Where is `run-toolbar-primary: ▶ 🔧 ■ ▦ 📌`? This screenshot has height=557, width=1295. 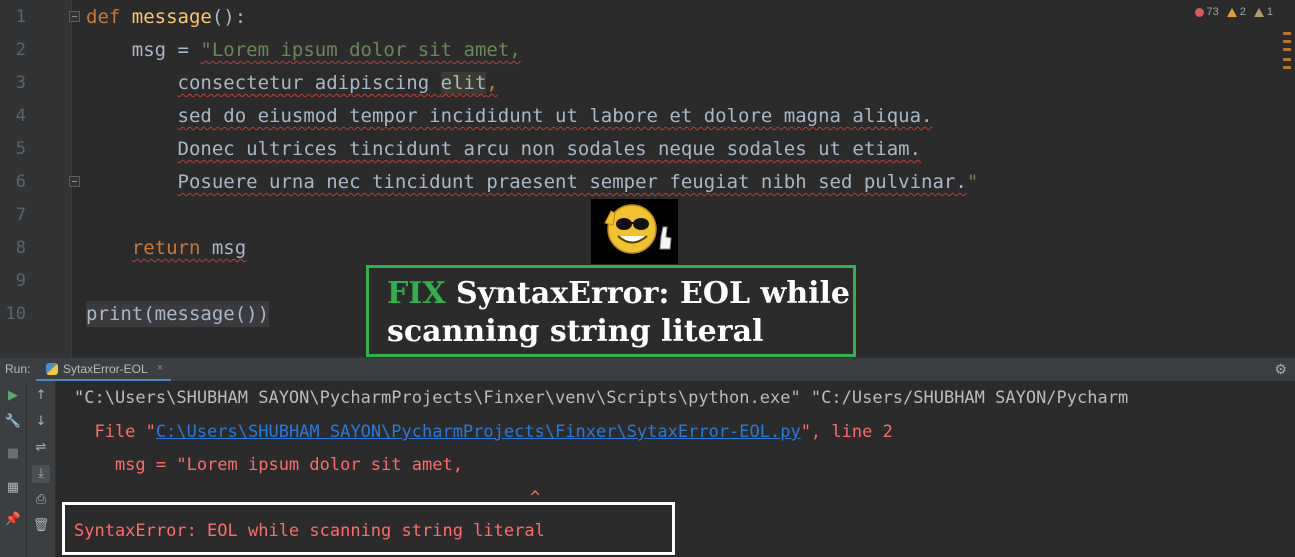 run-toolbar-primary: ▶ 🔧 ■ ▦ 📌 is located at coordinates (13, 469).